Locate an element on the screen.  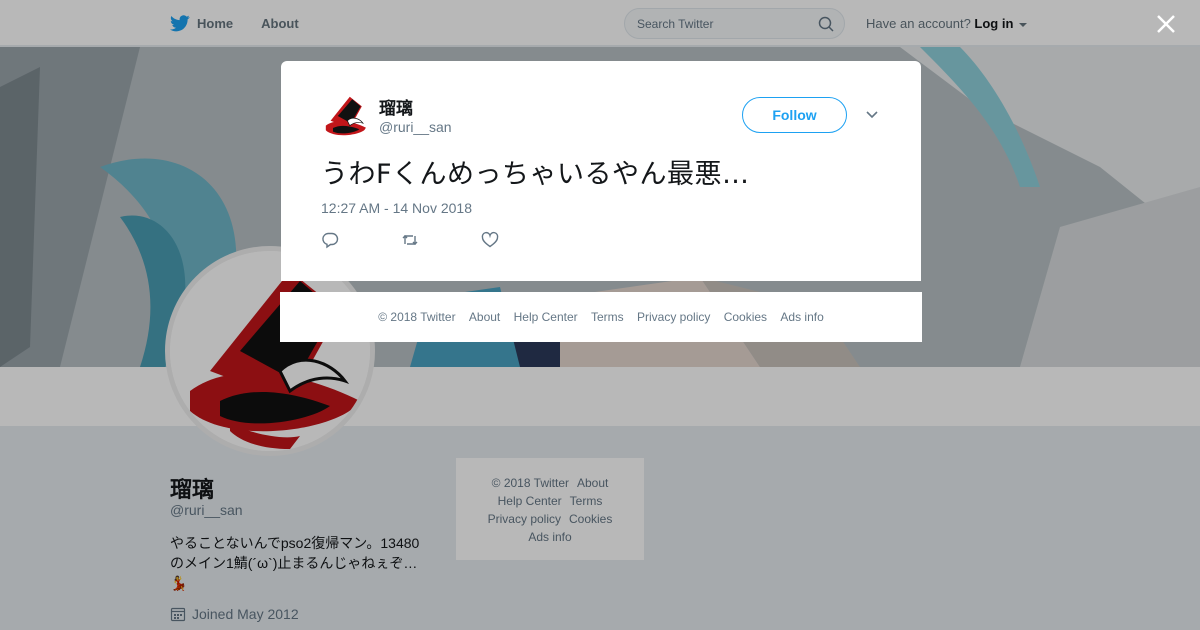
tweet-avatar is located at coordinates (345, 116).